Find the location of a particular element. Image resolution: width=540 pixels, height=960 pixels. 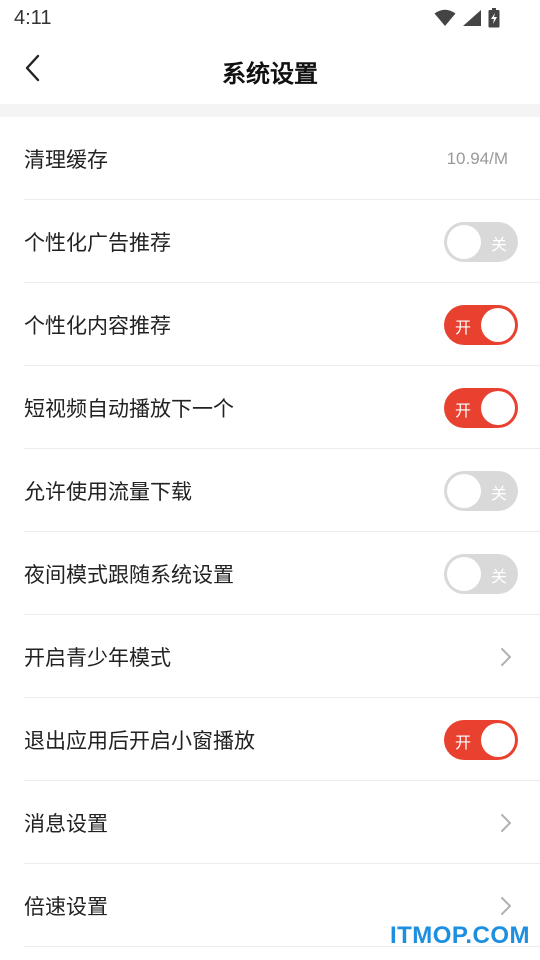

settings-row: 退出应用后开启小窗播放 开 is located at coordinates (270, 739).